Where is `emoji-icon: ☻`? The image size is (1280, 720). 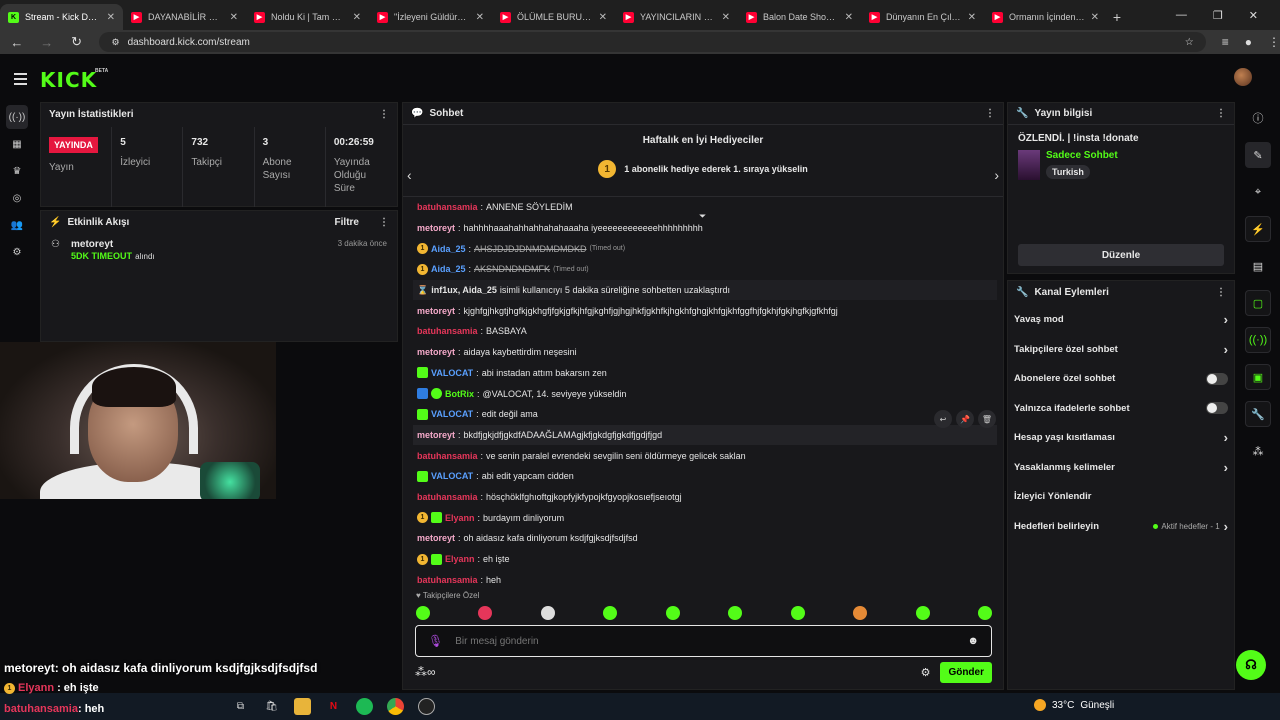 emoji-icon: ☻ is located at coordinates (973, 641).